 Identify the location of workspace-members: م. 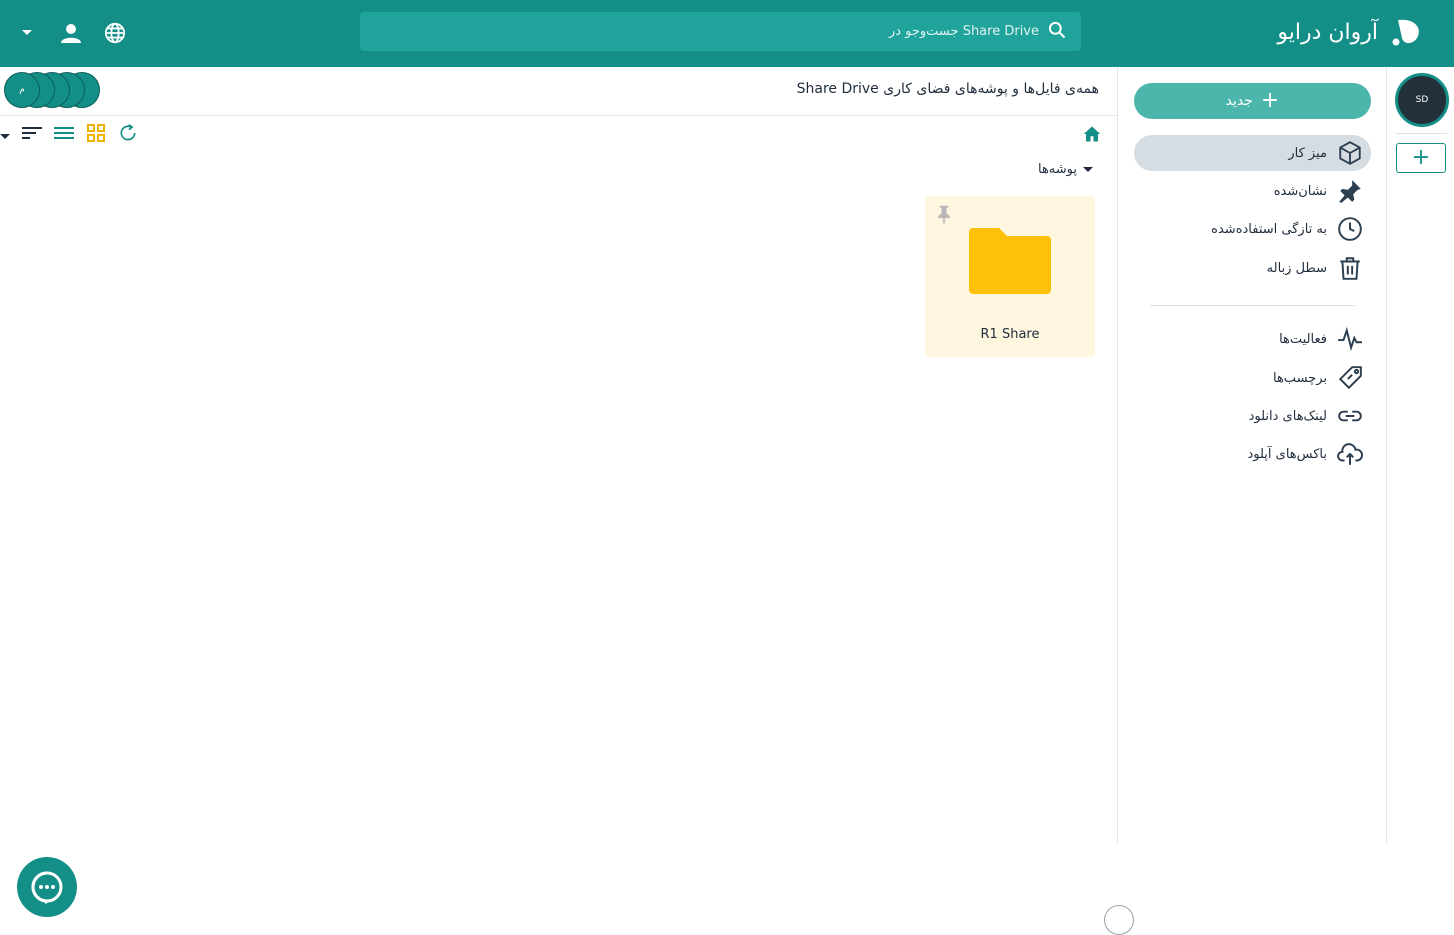
(52, 91).